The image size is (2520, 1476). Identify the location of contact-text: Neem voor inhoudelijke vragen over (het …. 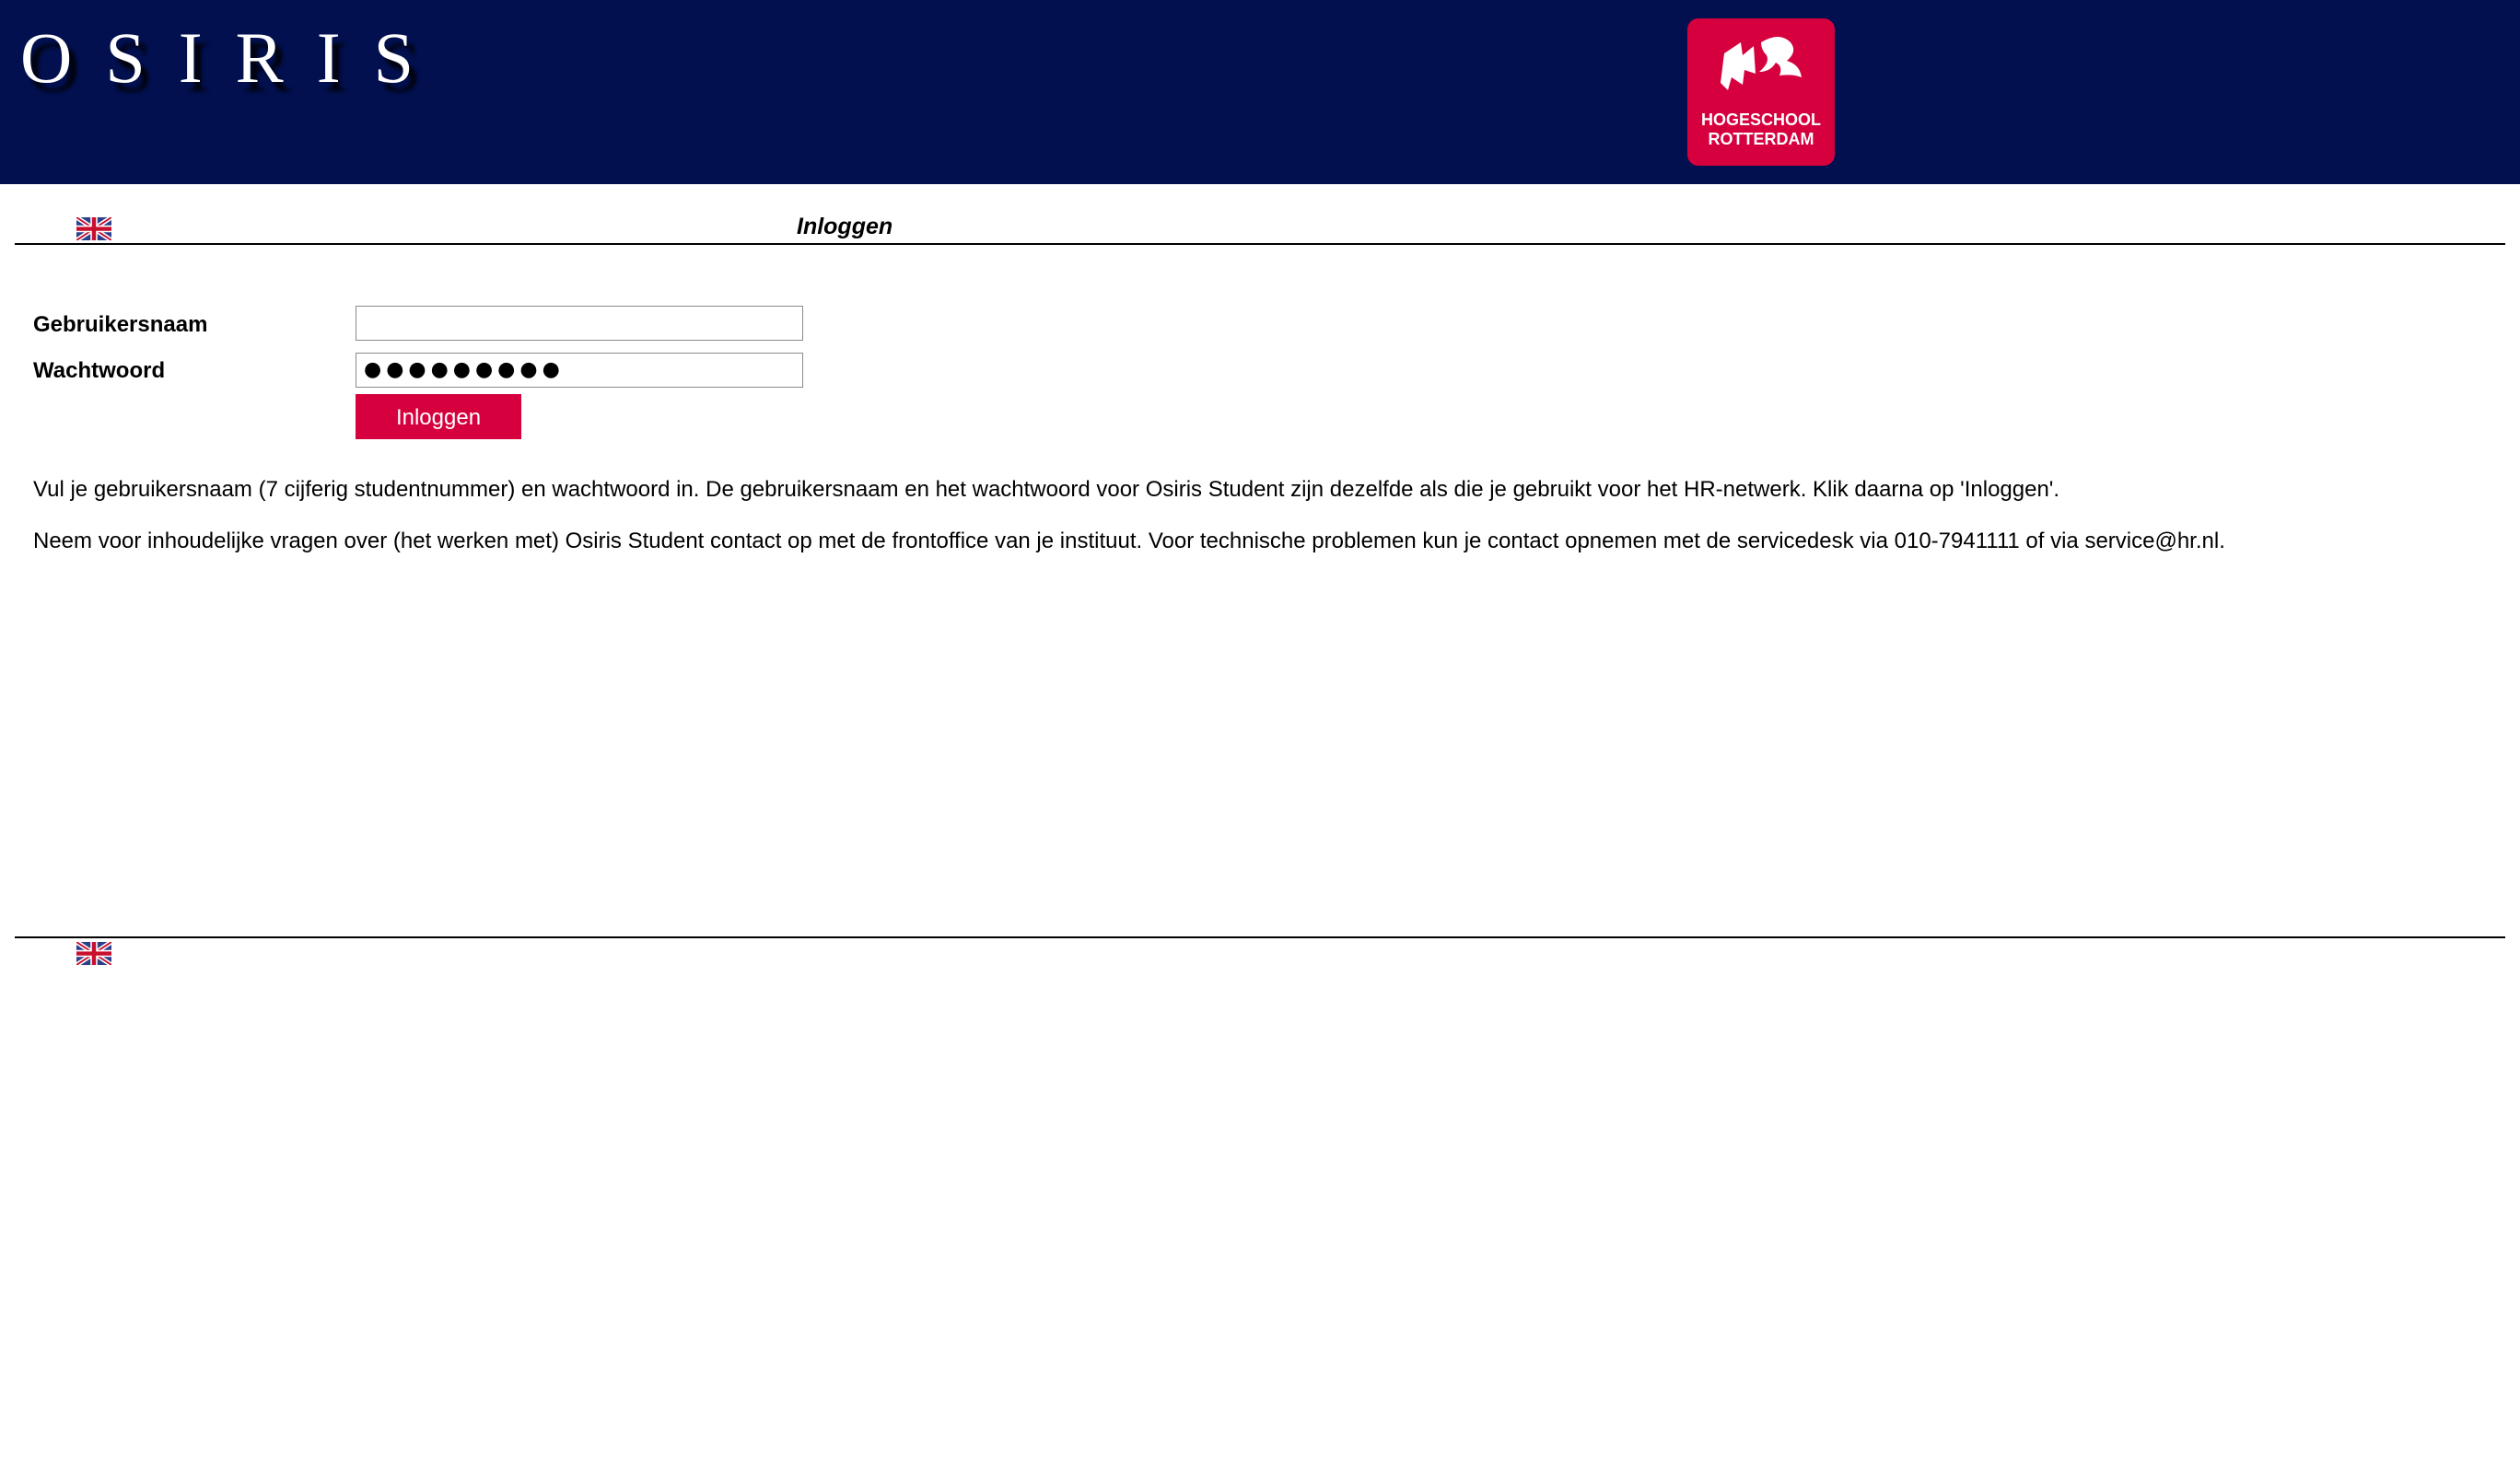
(1129, 541).